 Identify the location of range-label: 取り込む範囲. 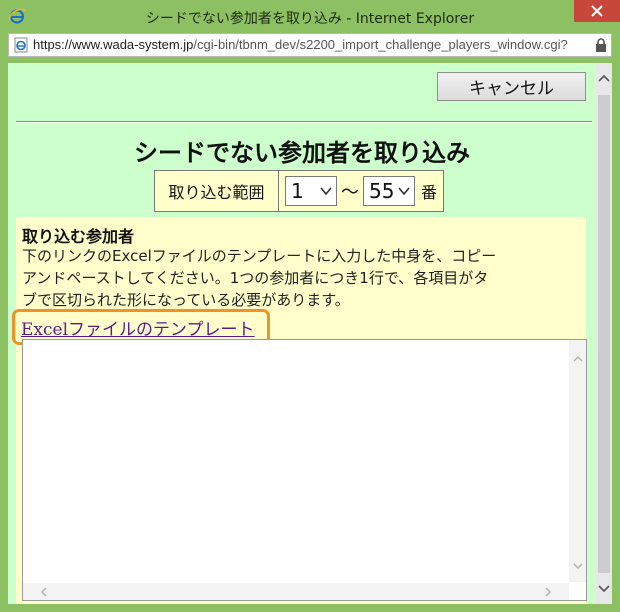
(217, 191).